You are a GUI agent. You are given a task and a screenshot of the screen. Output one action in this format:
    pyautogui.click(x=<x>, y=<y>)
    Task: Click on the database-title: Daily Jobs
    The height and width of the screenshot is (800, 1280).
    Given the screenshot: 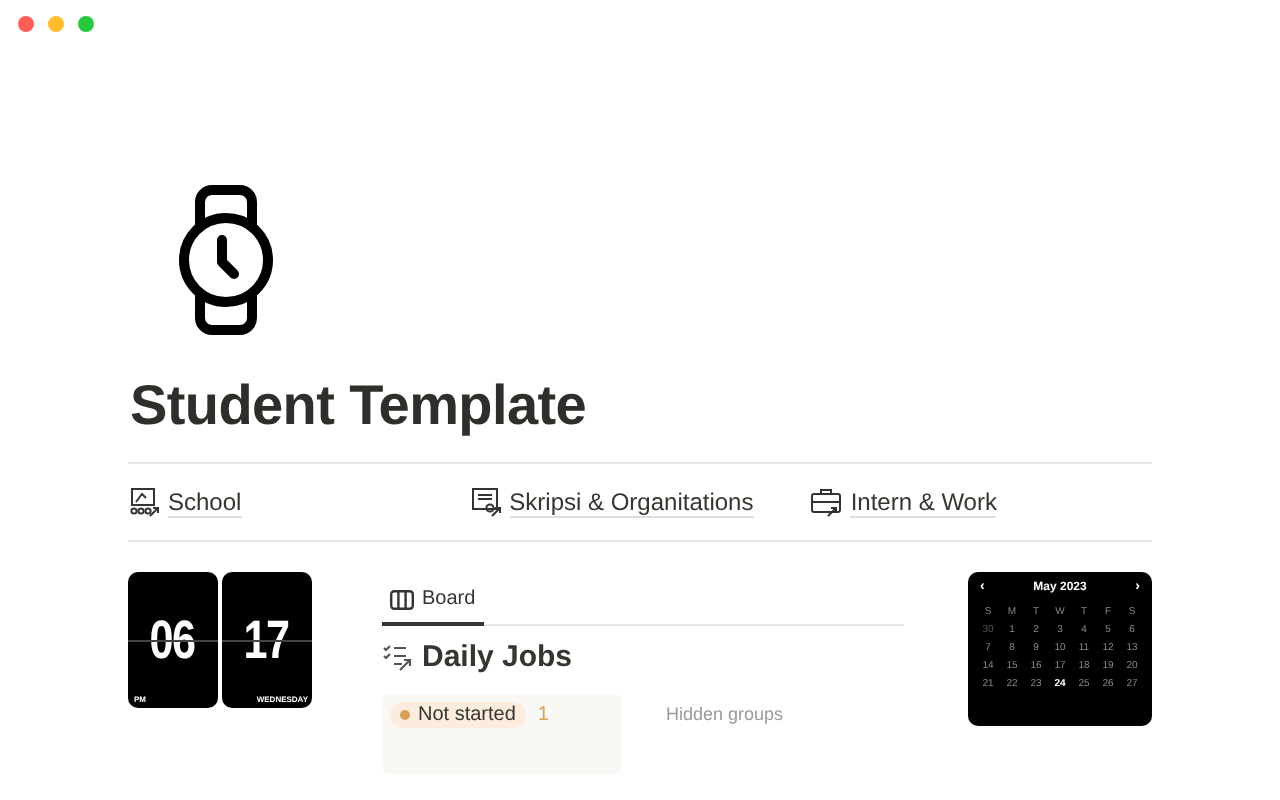 What is the action you would take?
    pyautogui.click(x=497, y=657)
    